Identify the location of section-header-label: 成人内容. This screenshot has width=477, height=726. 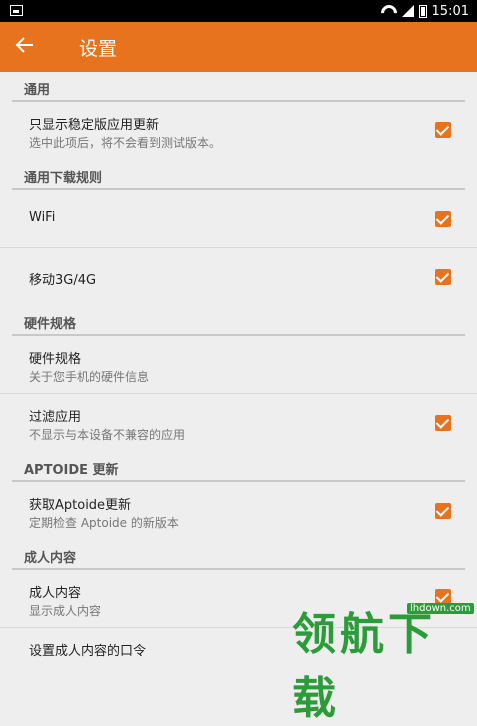
(50, 558).